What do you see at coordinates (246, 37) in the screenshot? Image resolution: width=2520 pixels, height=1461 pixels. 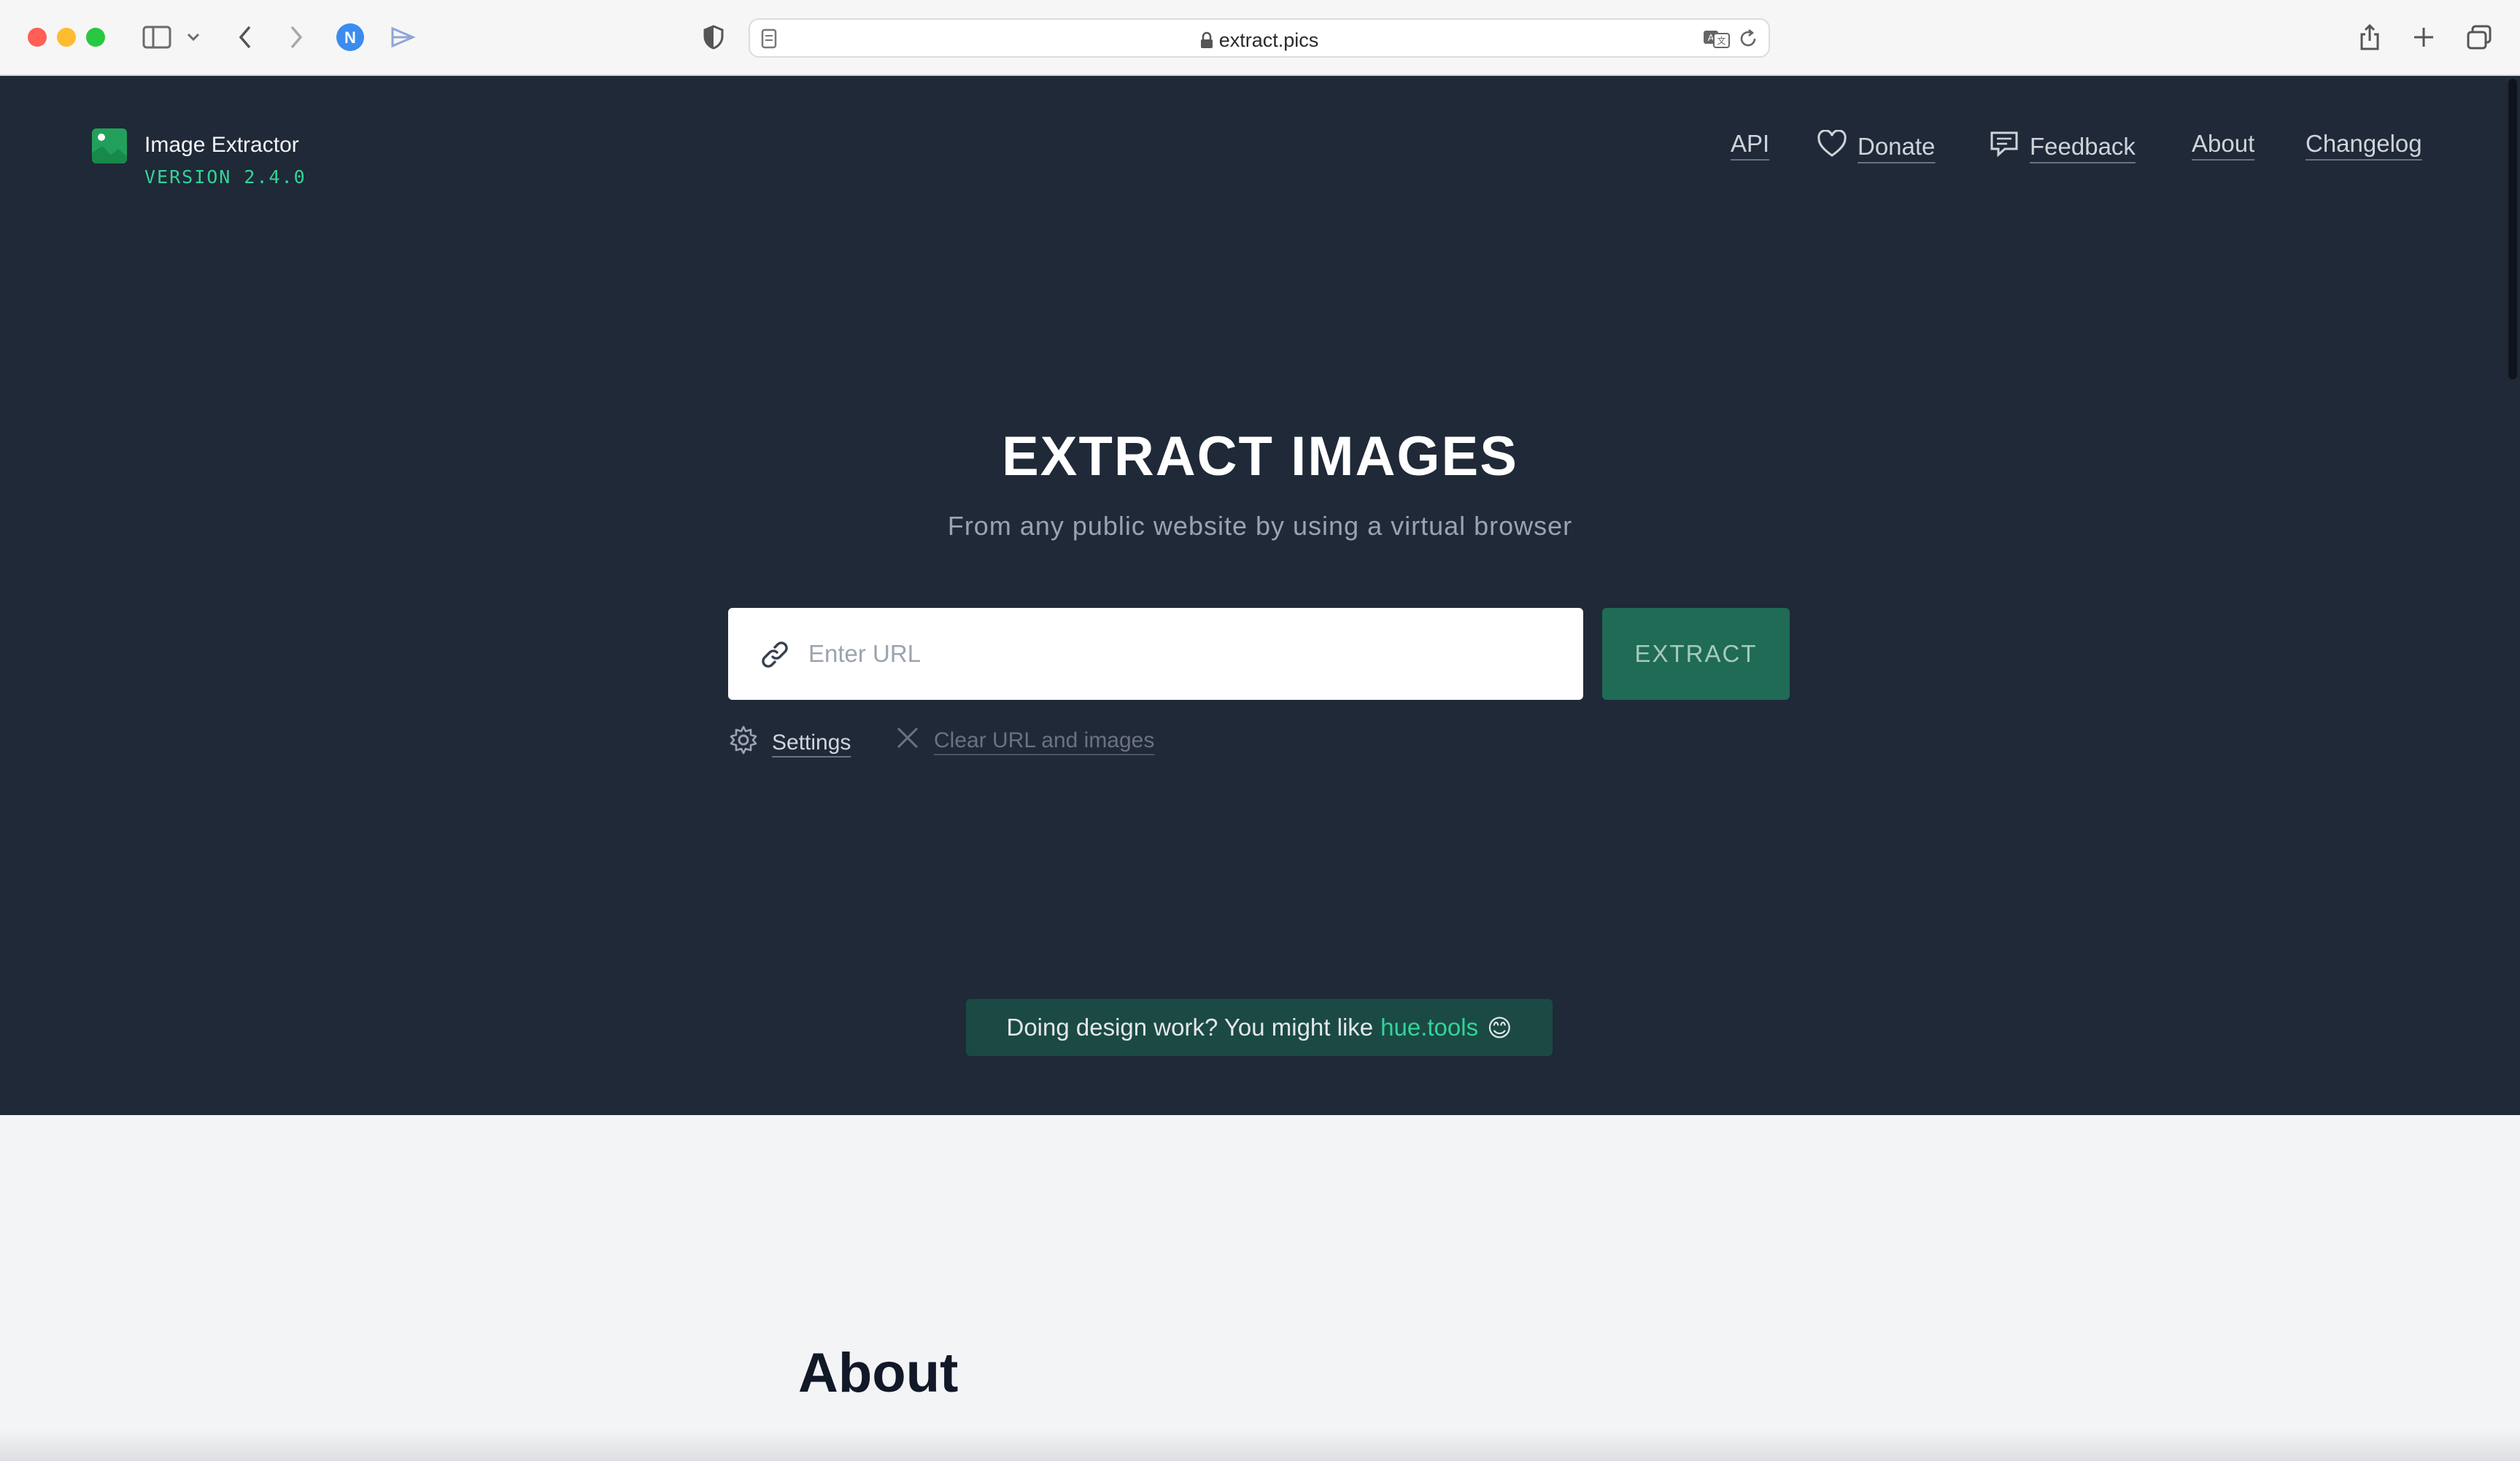 I see `back-icon` at bounding box center [246, 37].